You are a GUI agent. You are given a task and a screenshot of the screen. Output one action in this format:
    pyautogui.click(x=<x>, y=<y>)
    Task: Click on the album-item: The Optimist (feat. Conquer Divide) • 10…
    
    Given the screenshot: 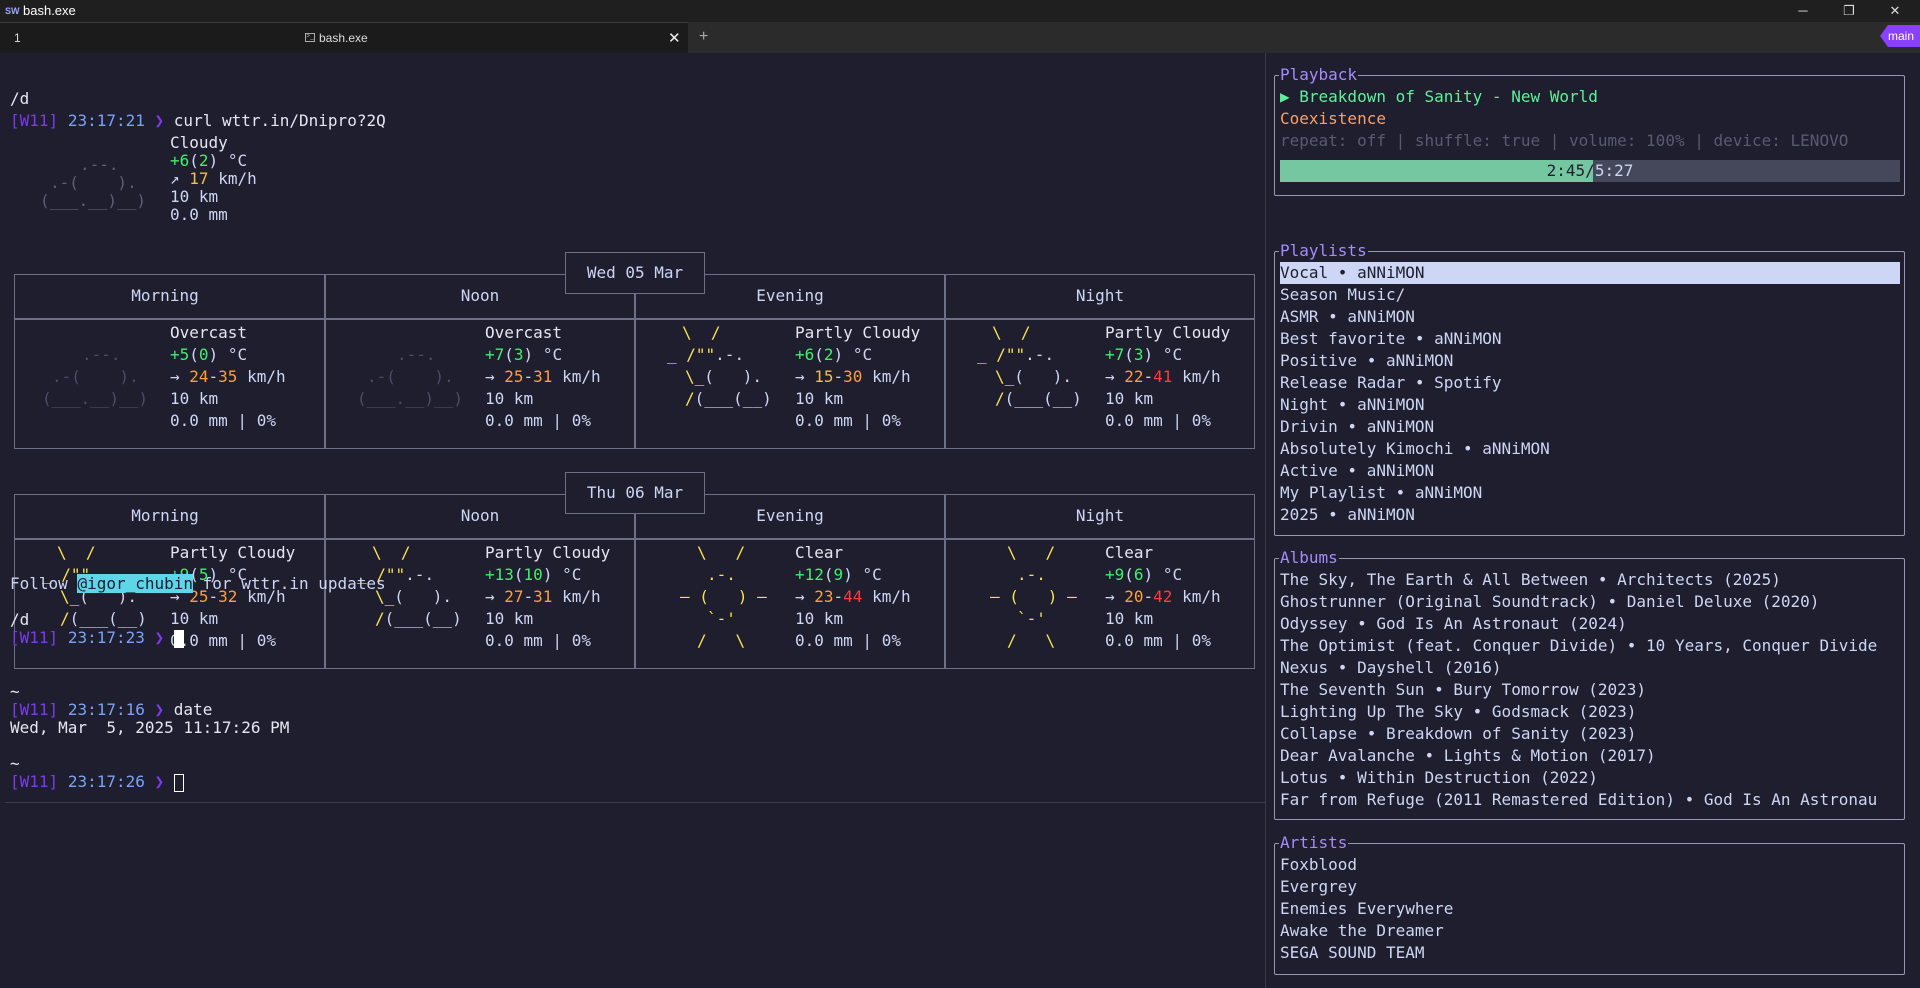 What is the action you would take?
    pyautogui.click(x=1590, y=646)
    